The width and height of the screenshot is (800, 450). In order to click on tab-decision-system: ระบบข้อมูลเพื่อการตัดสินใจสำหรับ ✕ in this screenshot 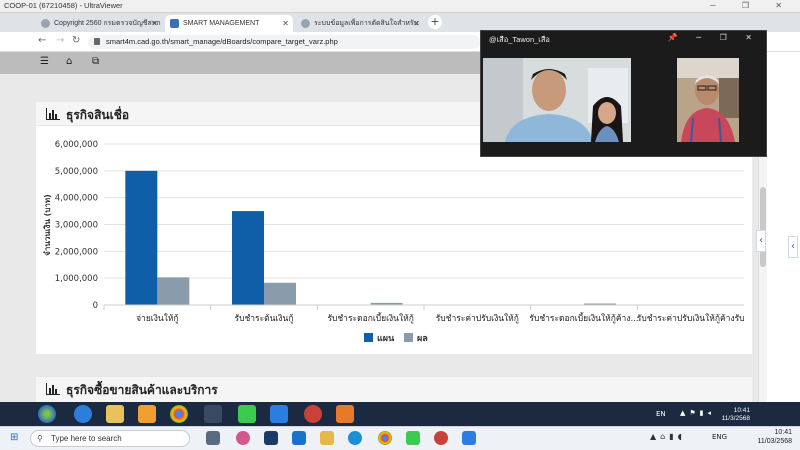, I will do `click(360, 23)`.